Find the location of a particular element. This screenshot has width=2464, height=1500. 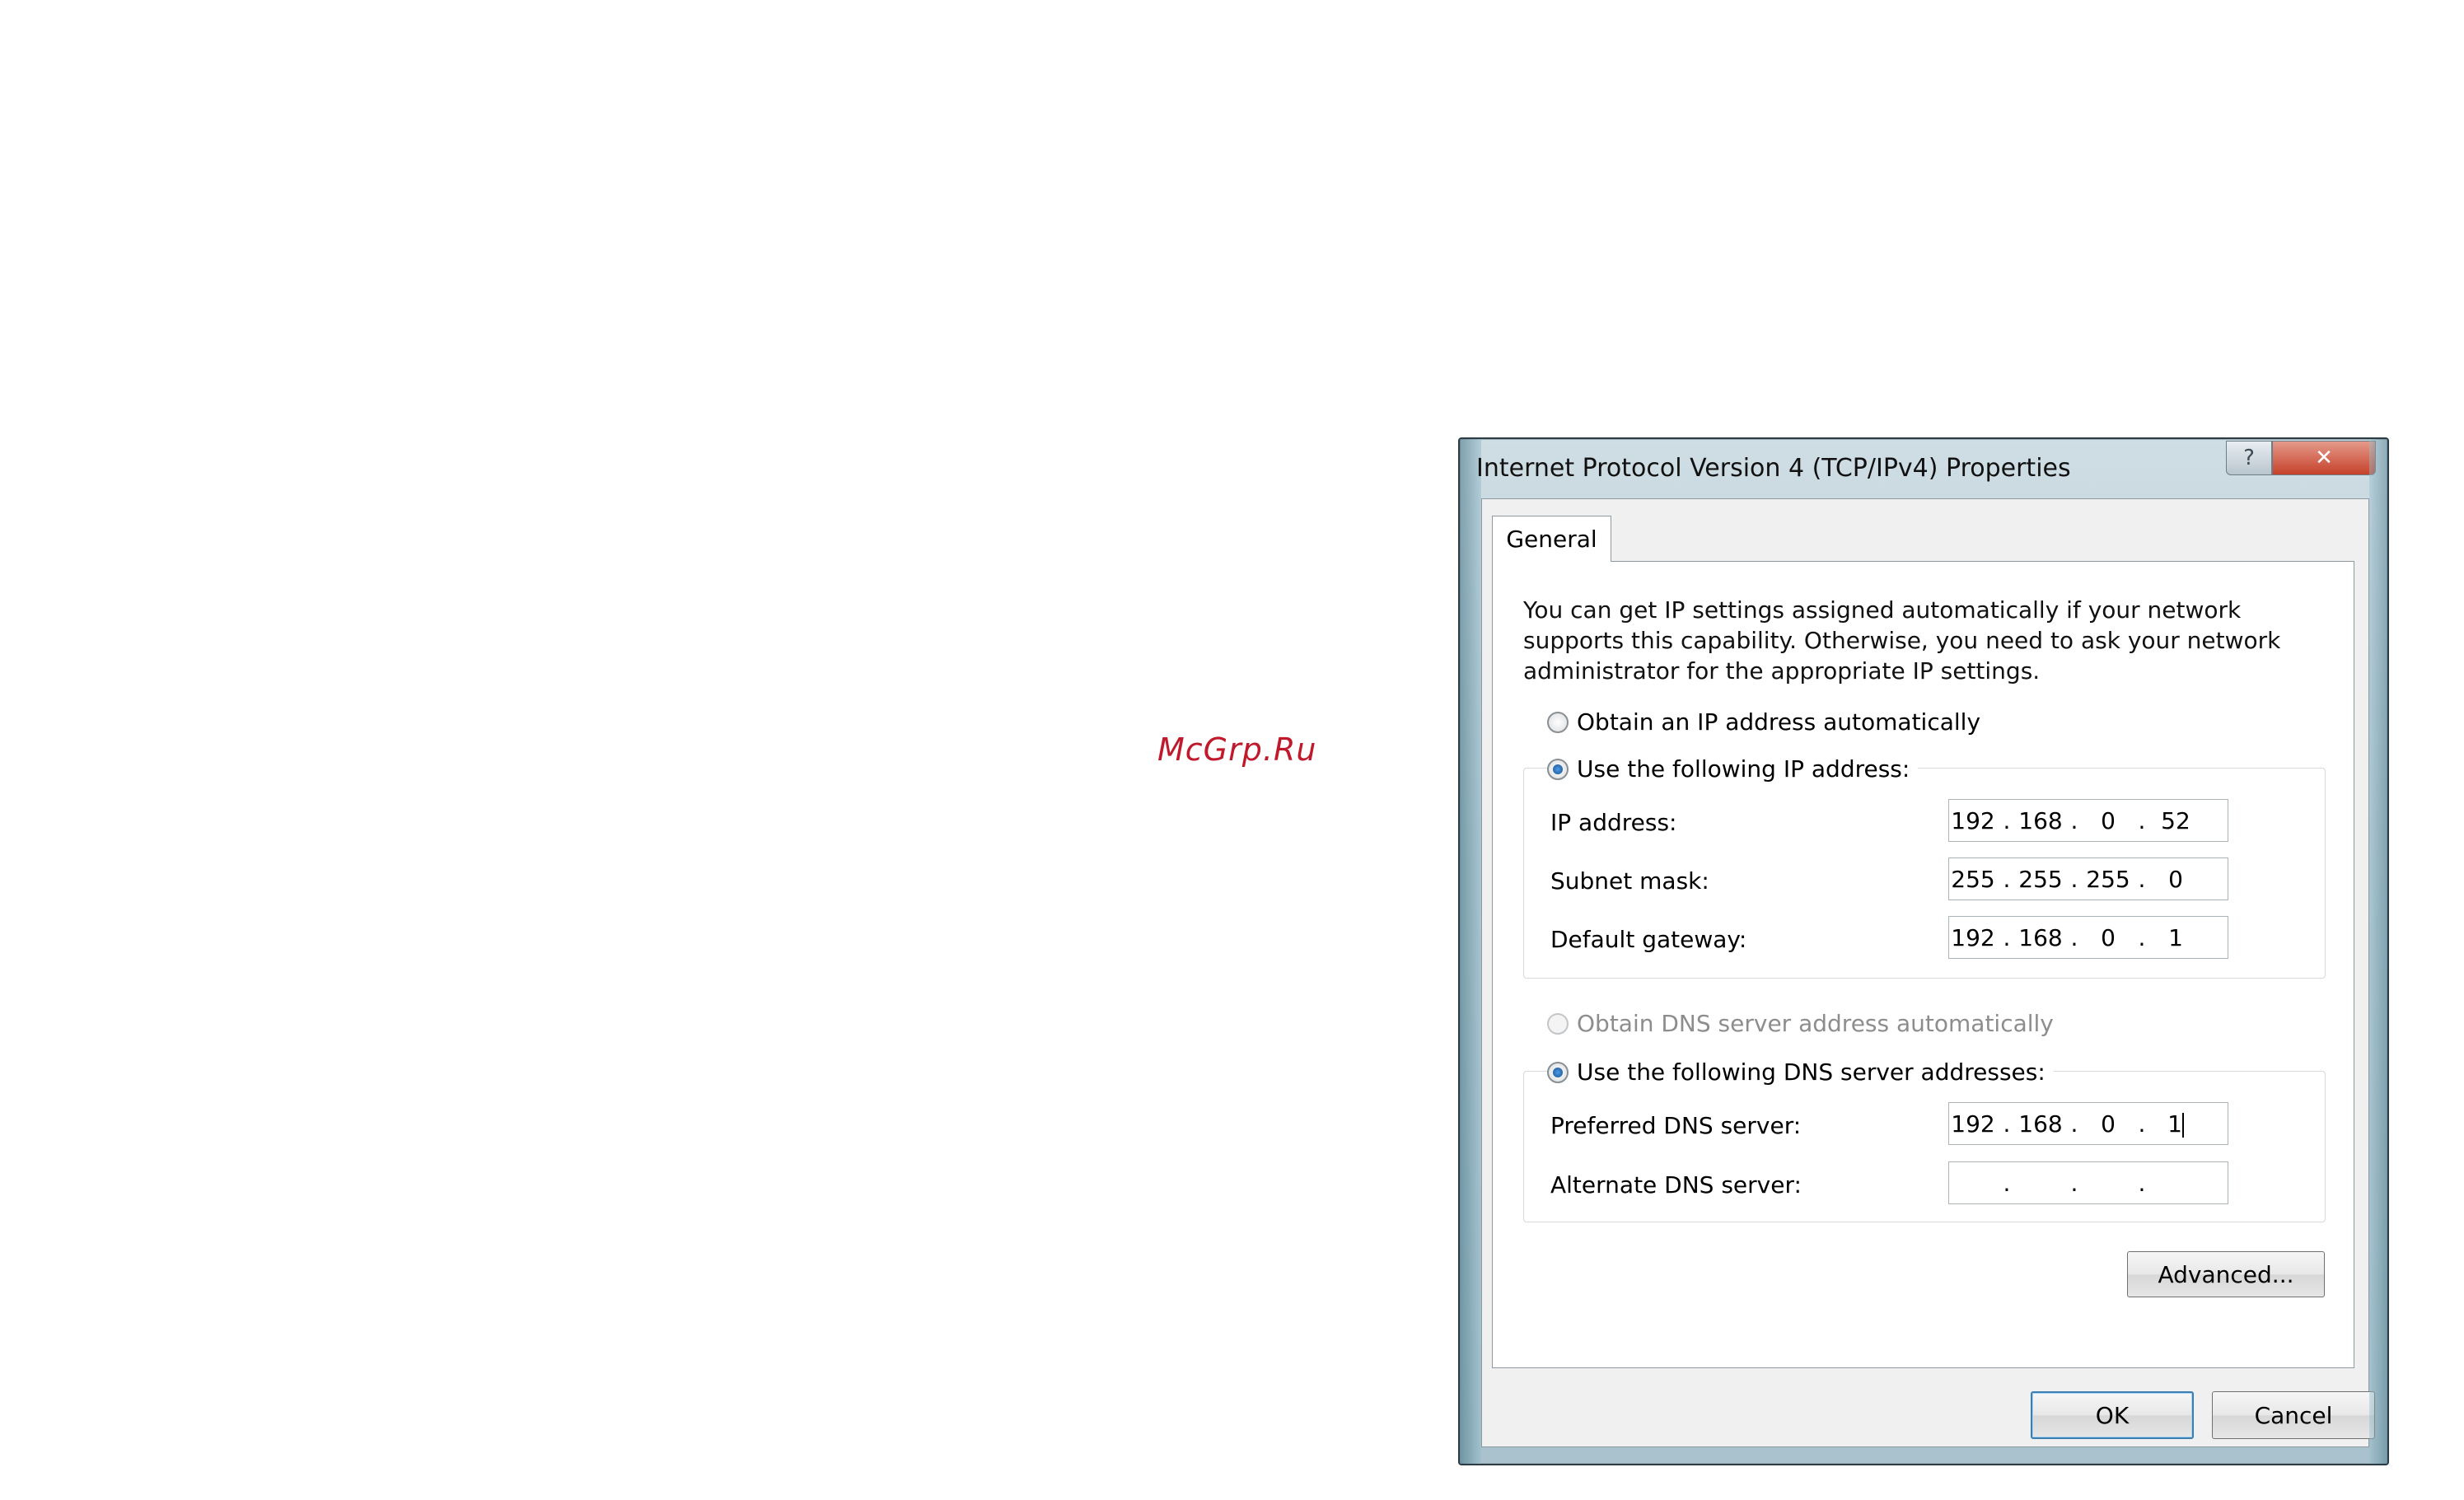

watermark-text: McGrp.Ru is located at coordinates (1237, 749).